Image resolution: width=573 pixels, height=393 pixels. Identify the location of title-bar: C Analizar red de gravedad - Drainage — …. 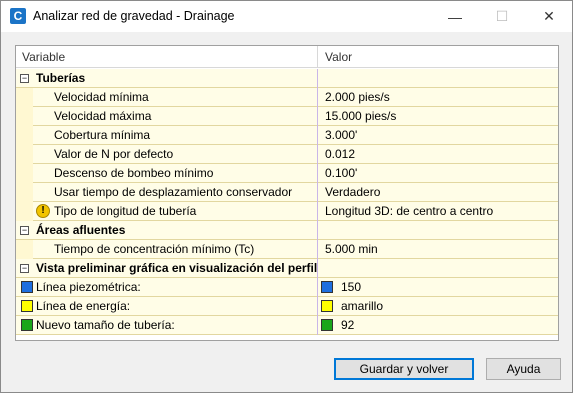
(286, 16).